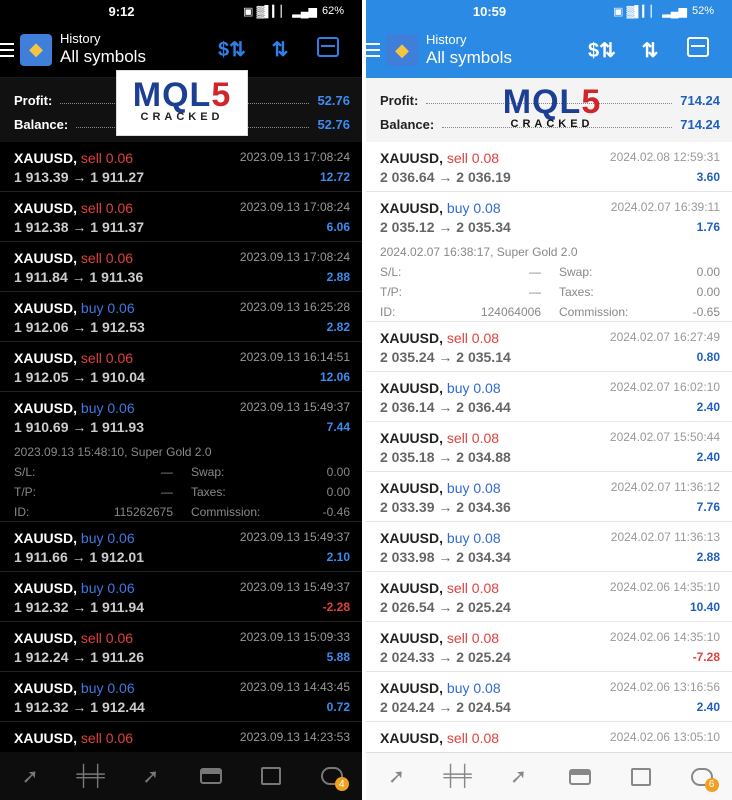 Image resolution: width=732 pixels, height=800 pixels. I want to click on sl-value: —, so click(535, 272).